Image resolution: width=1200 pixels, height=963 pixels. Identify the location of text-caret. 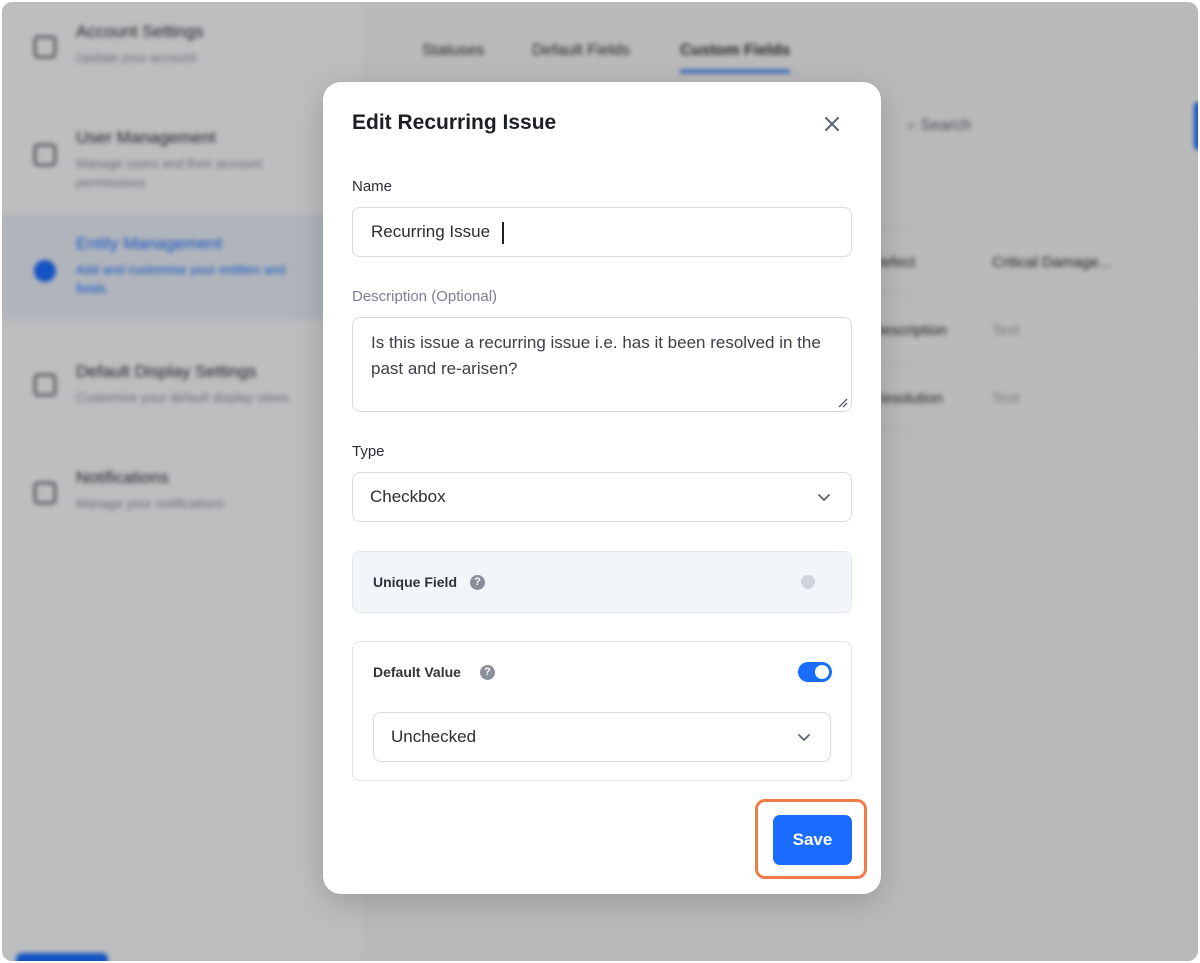
(503, 233).